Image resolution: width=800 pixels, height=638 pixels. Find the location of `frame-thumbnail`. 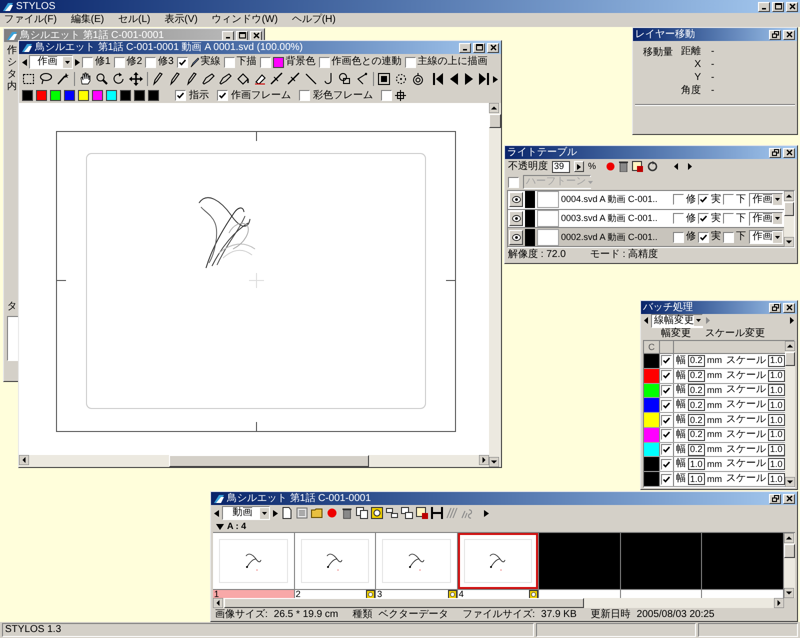

frame-thumbnail is located at coordinates (498, 561).